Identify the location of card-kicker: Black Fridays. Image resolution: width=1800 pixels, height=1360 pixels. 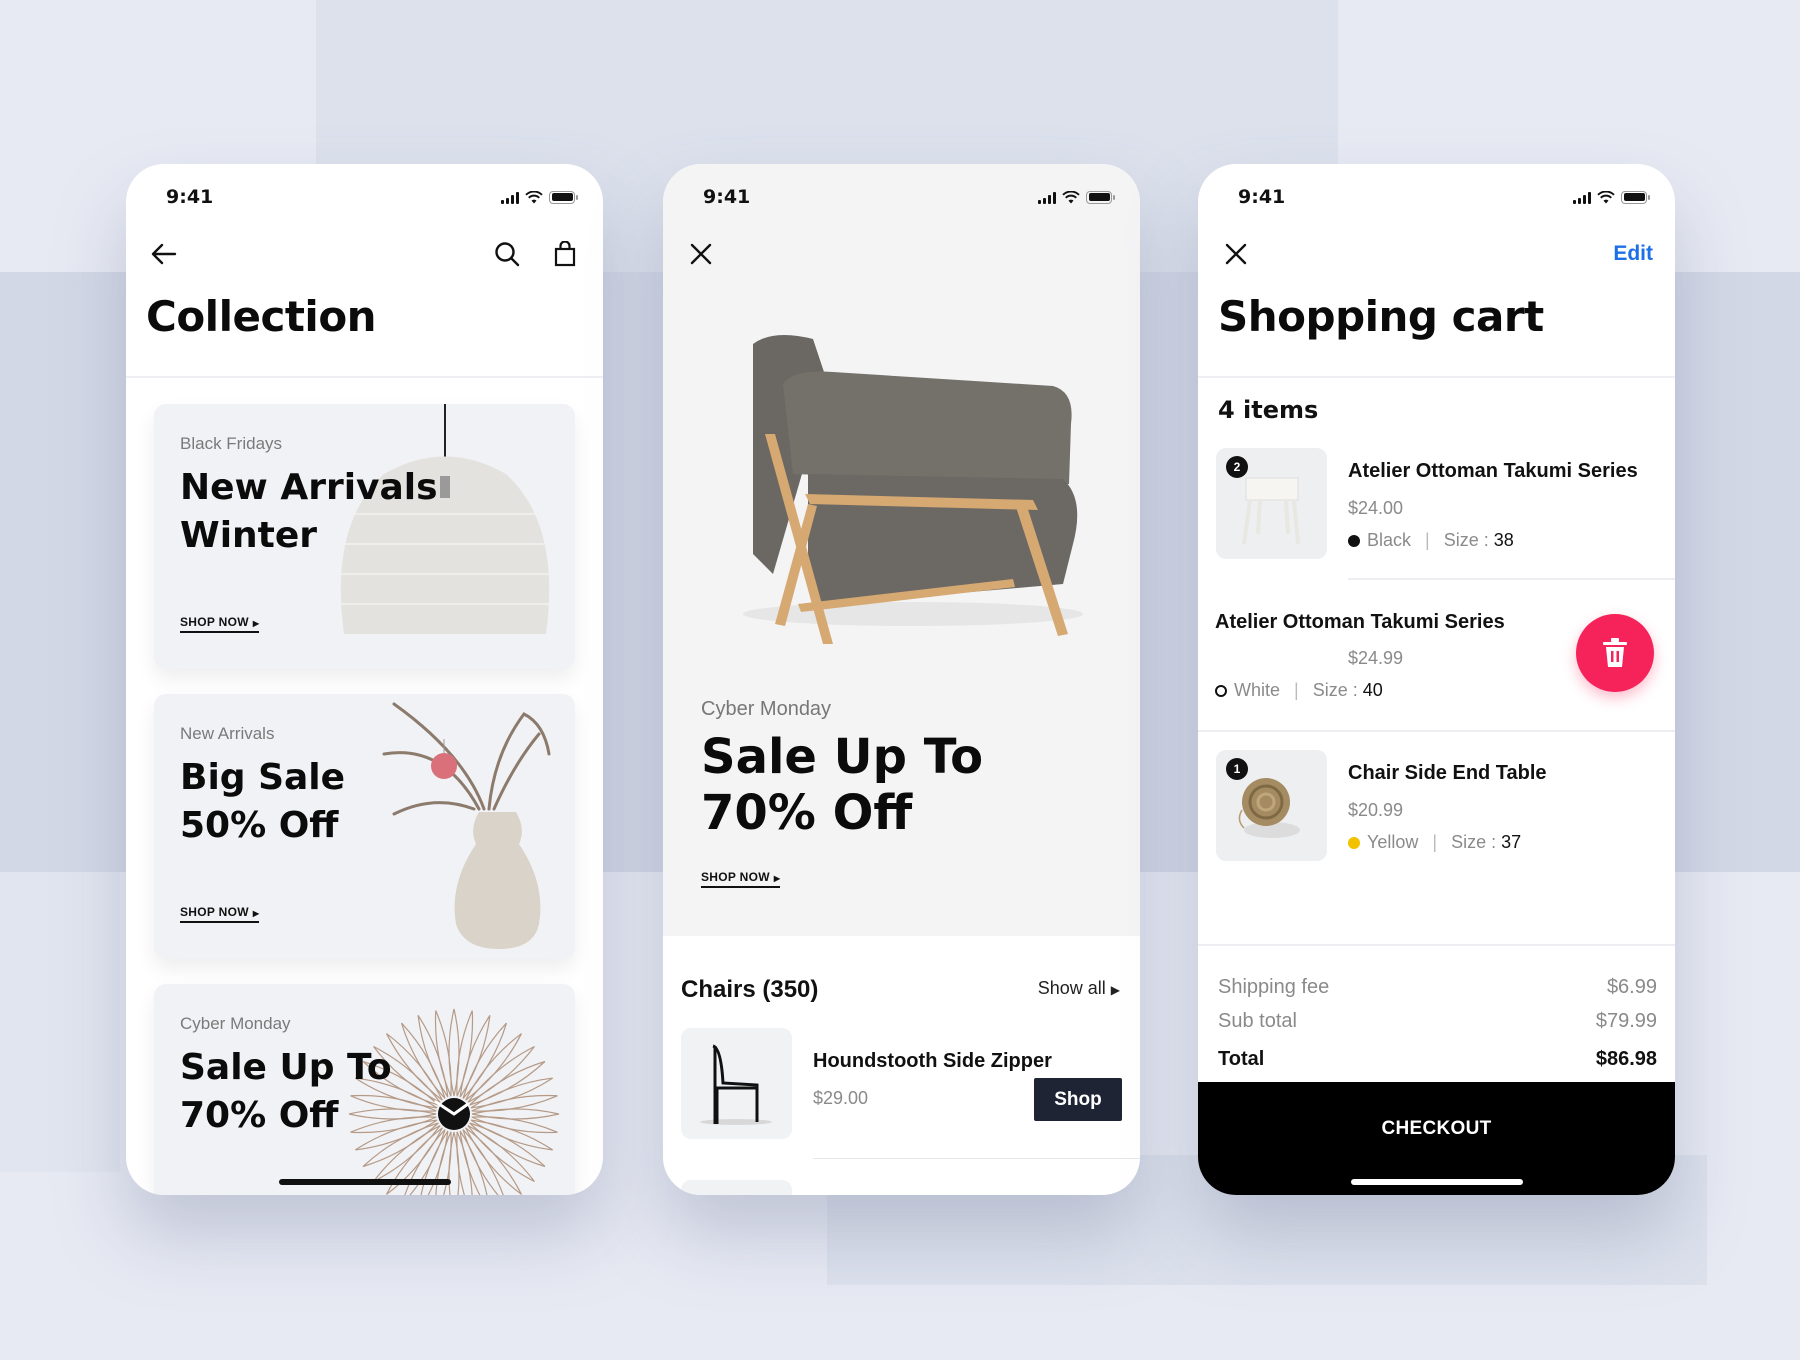
(231, 443).